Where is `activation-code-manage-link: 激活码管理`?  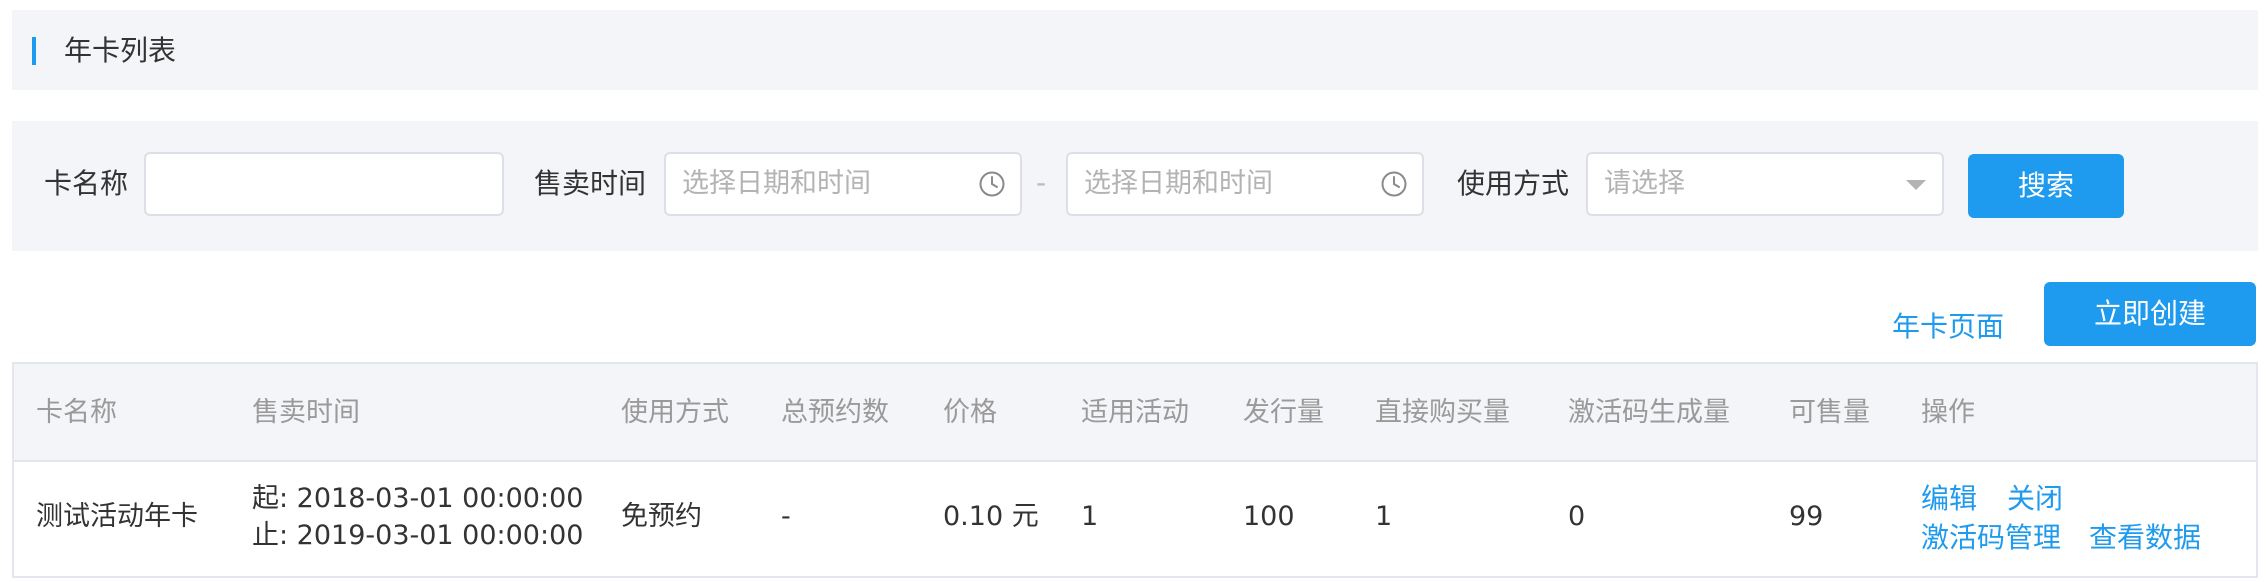
activation-code-manage-link: 激活码管理 is located at coordinates (1991, 538).